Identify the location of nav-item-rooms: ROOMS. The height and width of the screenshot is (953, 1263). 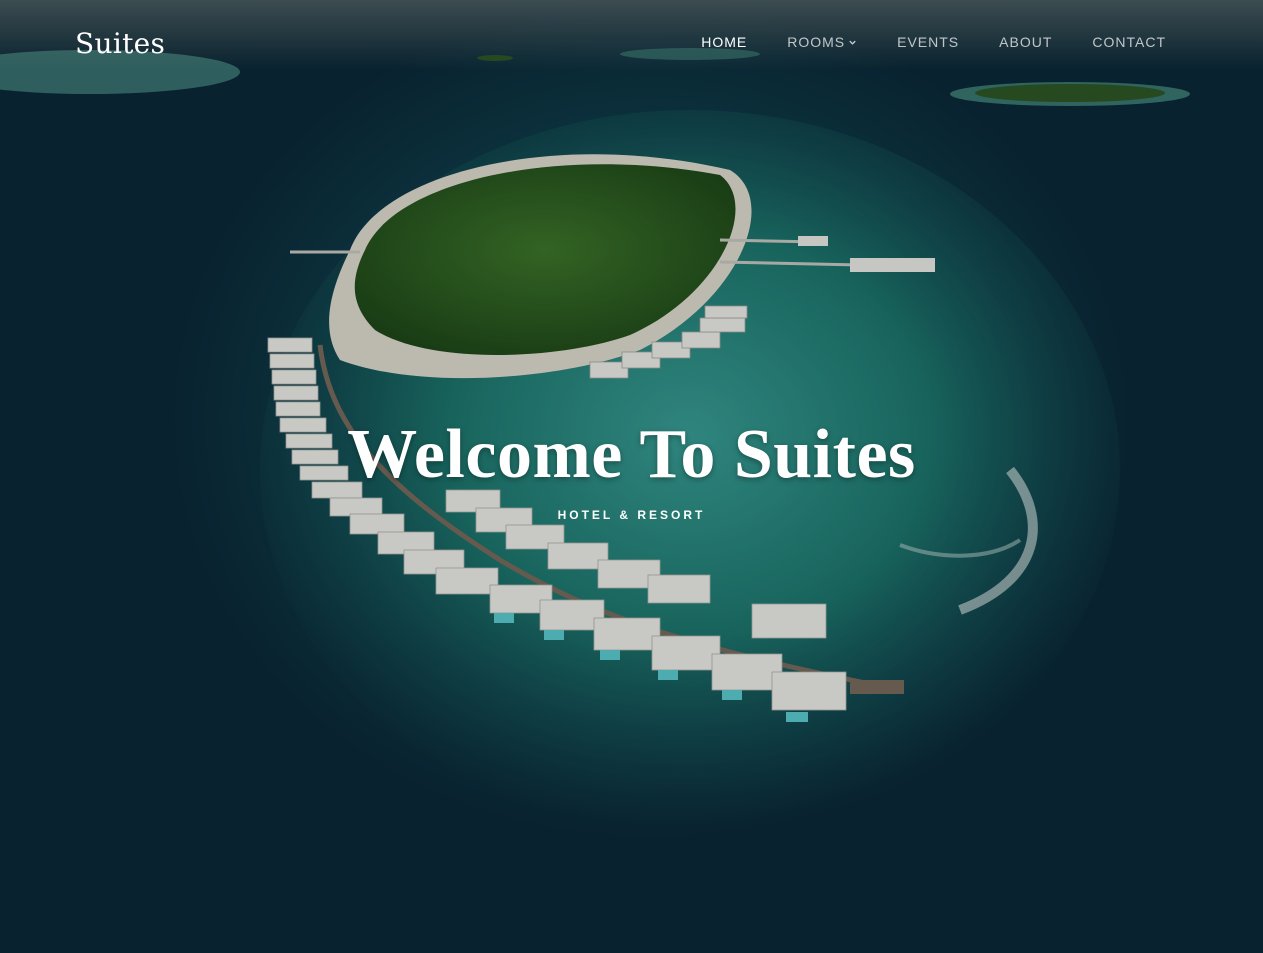
(822, 43).